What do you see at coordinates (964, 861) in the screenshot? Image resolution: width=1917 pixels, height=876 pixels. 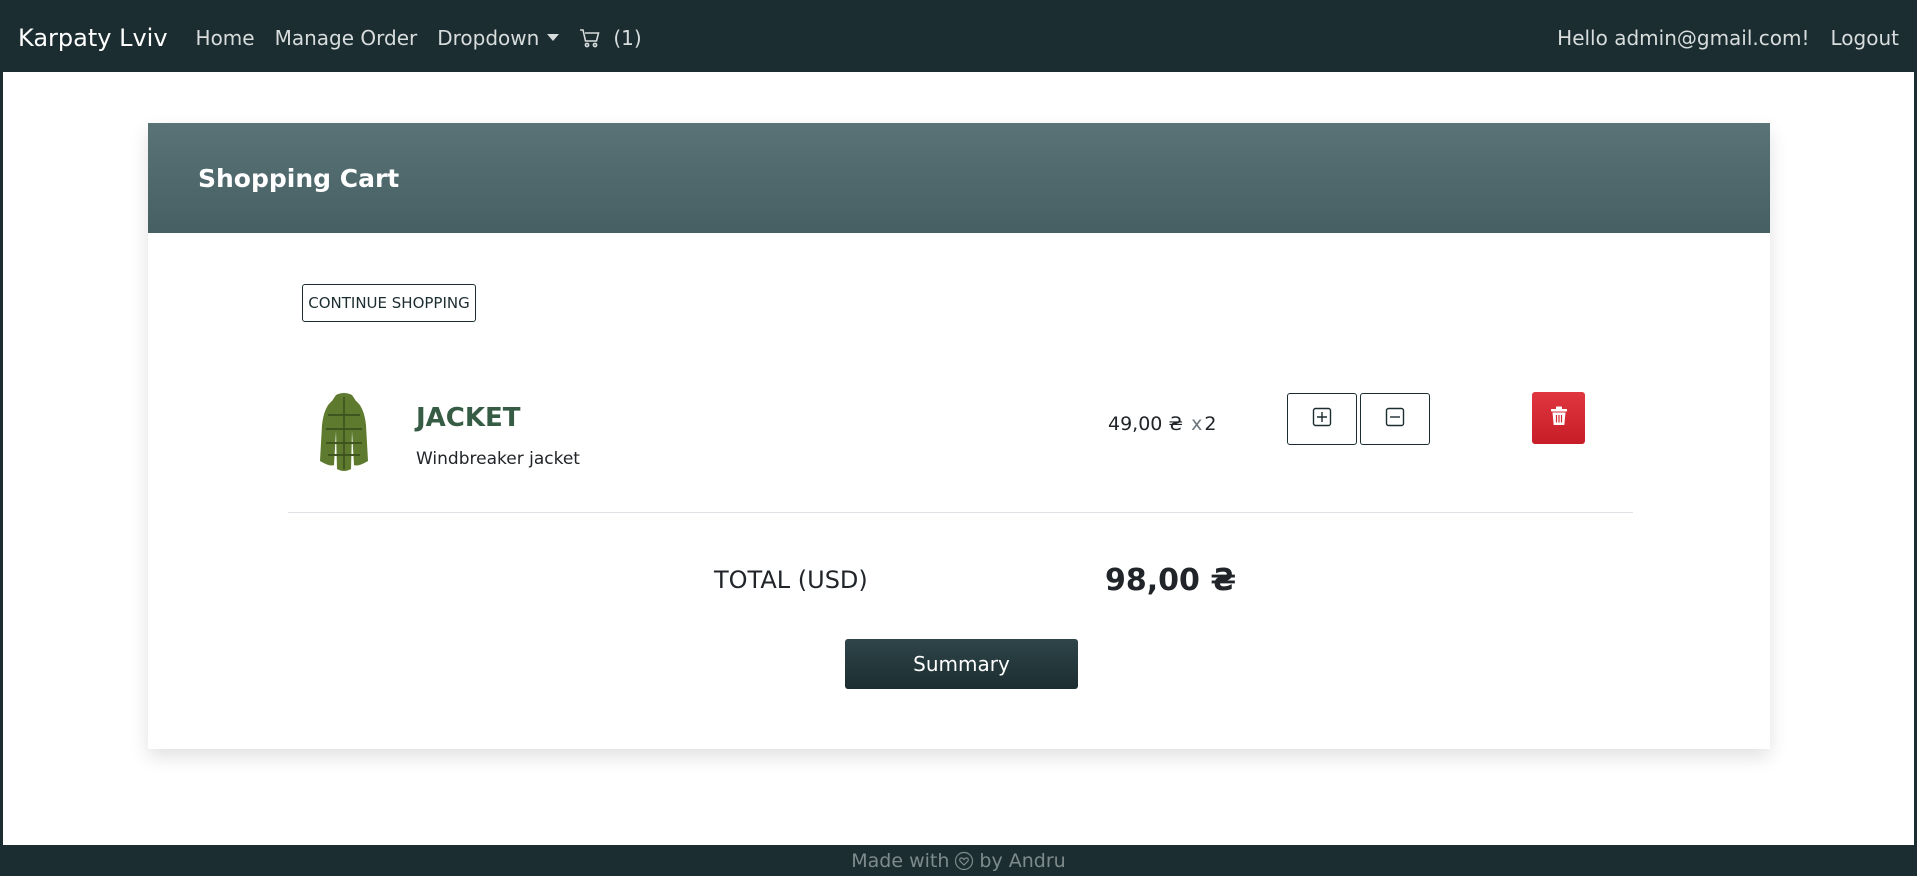 I see `heart-icon` at bounding box center [964, 861].